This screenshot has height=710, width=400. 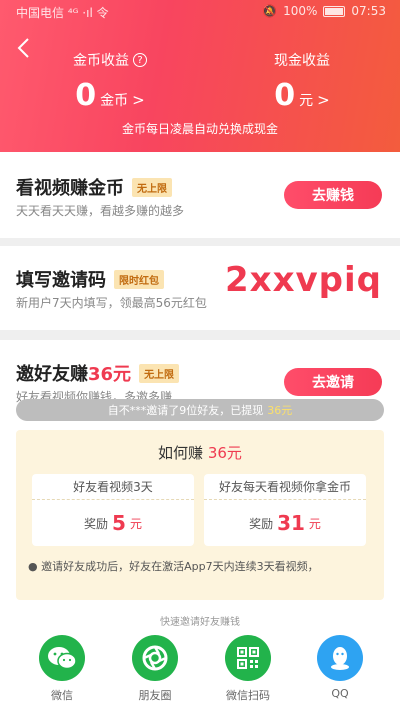 What do you see at coordinates (111, 303) in the screenshot?
I see `code-subtitle: 新用户7天内填写，领最高56元红包` at bounding box center [111, 303].